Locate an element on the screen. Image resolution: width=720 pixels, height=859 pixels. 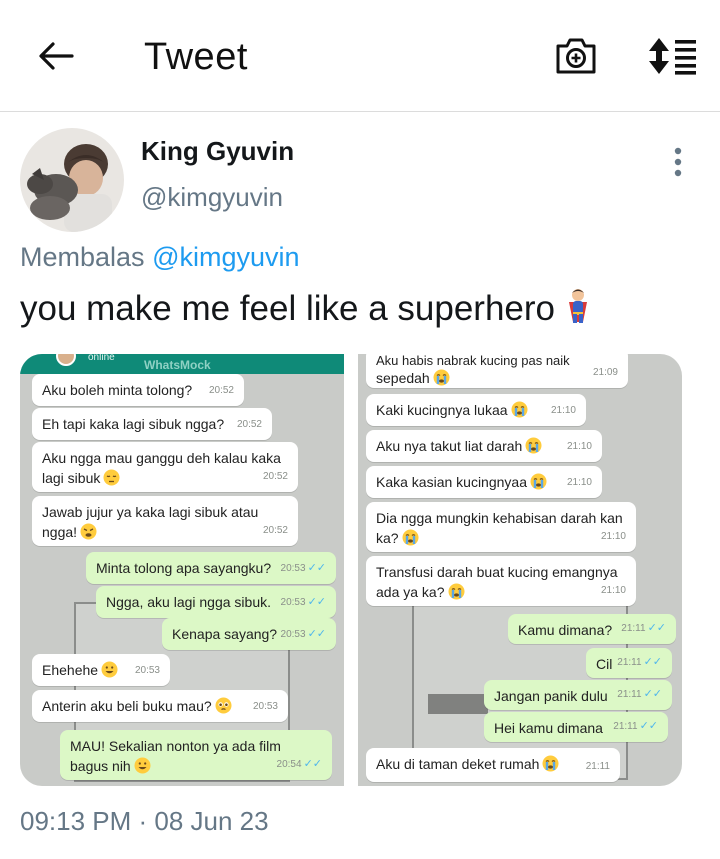
camera-plus-icon is located at coordinates (576, 56).